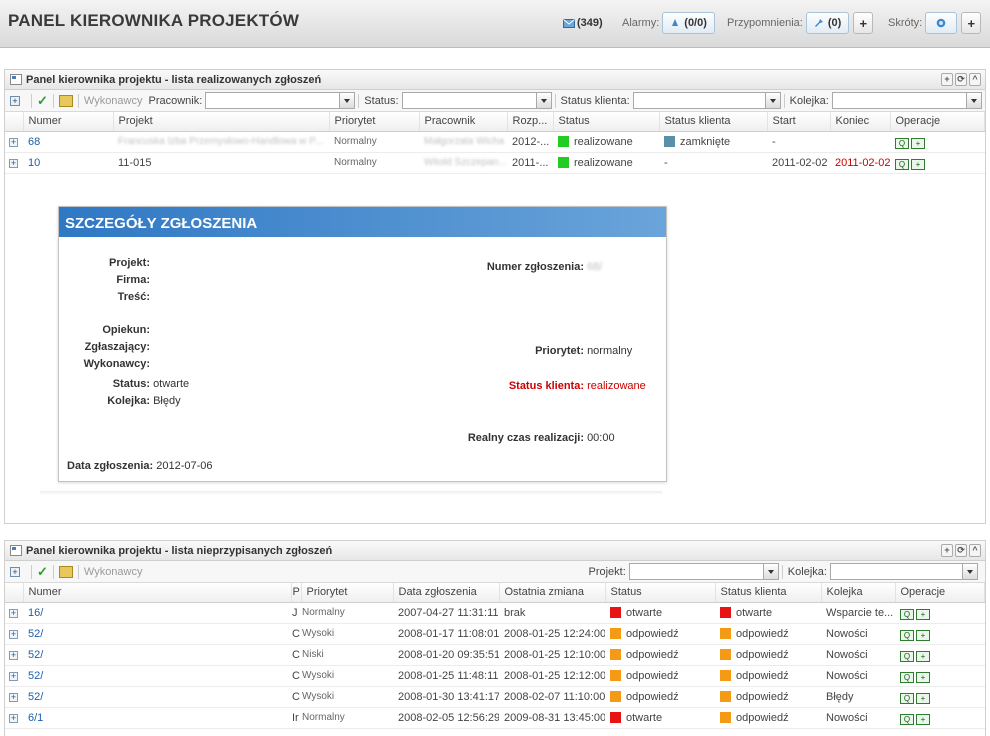 This screenshot has width=990, height=736. I want to click on col-header: Projekt, so click(221, 122).